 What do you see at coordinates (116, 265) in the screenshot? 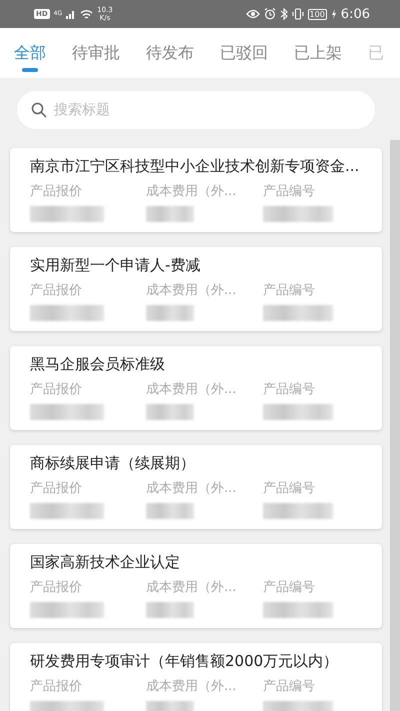
I see `product-title: 实用新型一个申请人-费减` at bounding box center [116, 265].